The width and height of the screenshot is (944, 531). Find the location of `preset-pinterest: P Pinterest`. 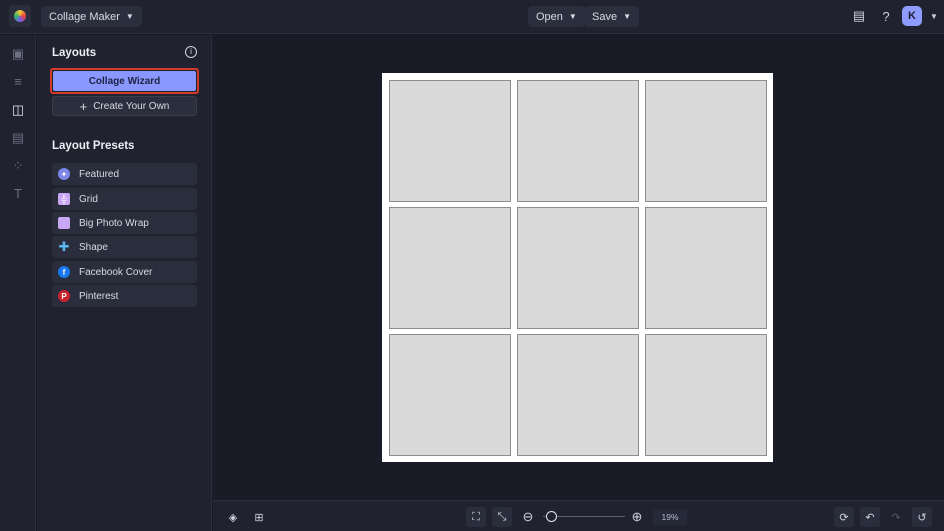

preset-pinterest: P Pinterest is located at coordinates (124, 296).